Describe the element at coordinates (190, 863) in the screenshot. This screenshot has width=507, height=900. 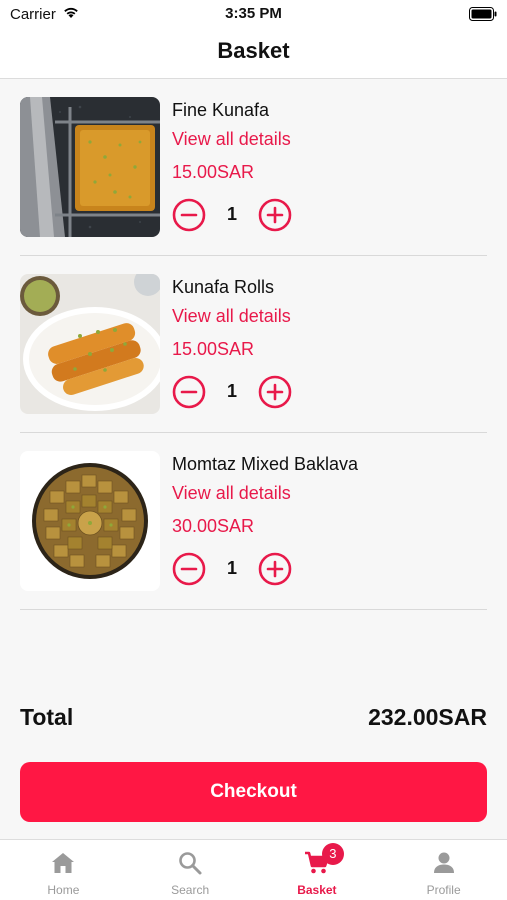
I see `search-icon` at that location.